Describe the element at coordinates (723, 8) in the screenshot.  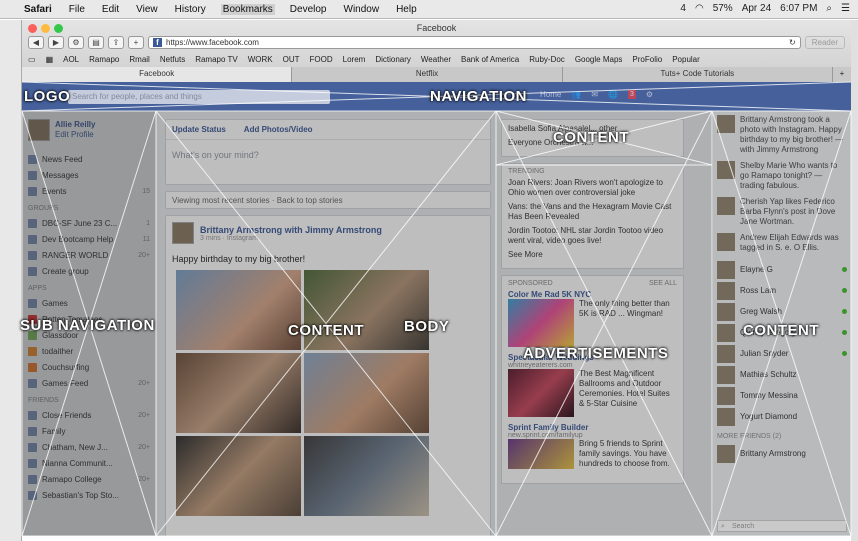
I see `battery-status: 57%` at that location.